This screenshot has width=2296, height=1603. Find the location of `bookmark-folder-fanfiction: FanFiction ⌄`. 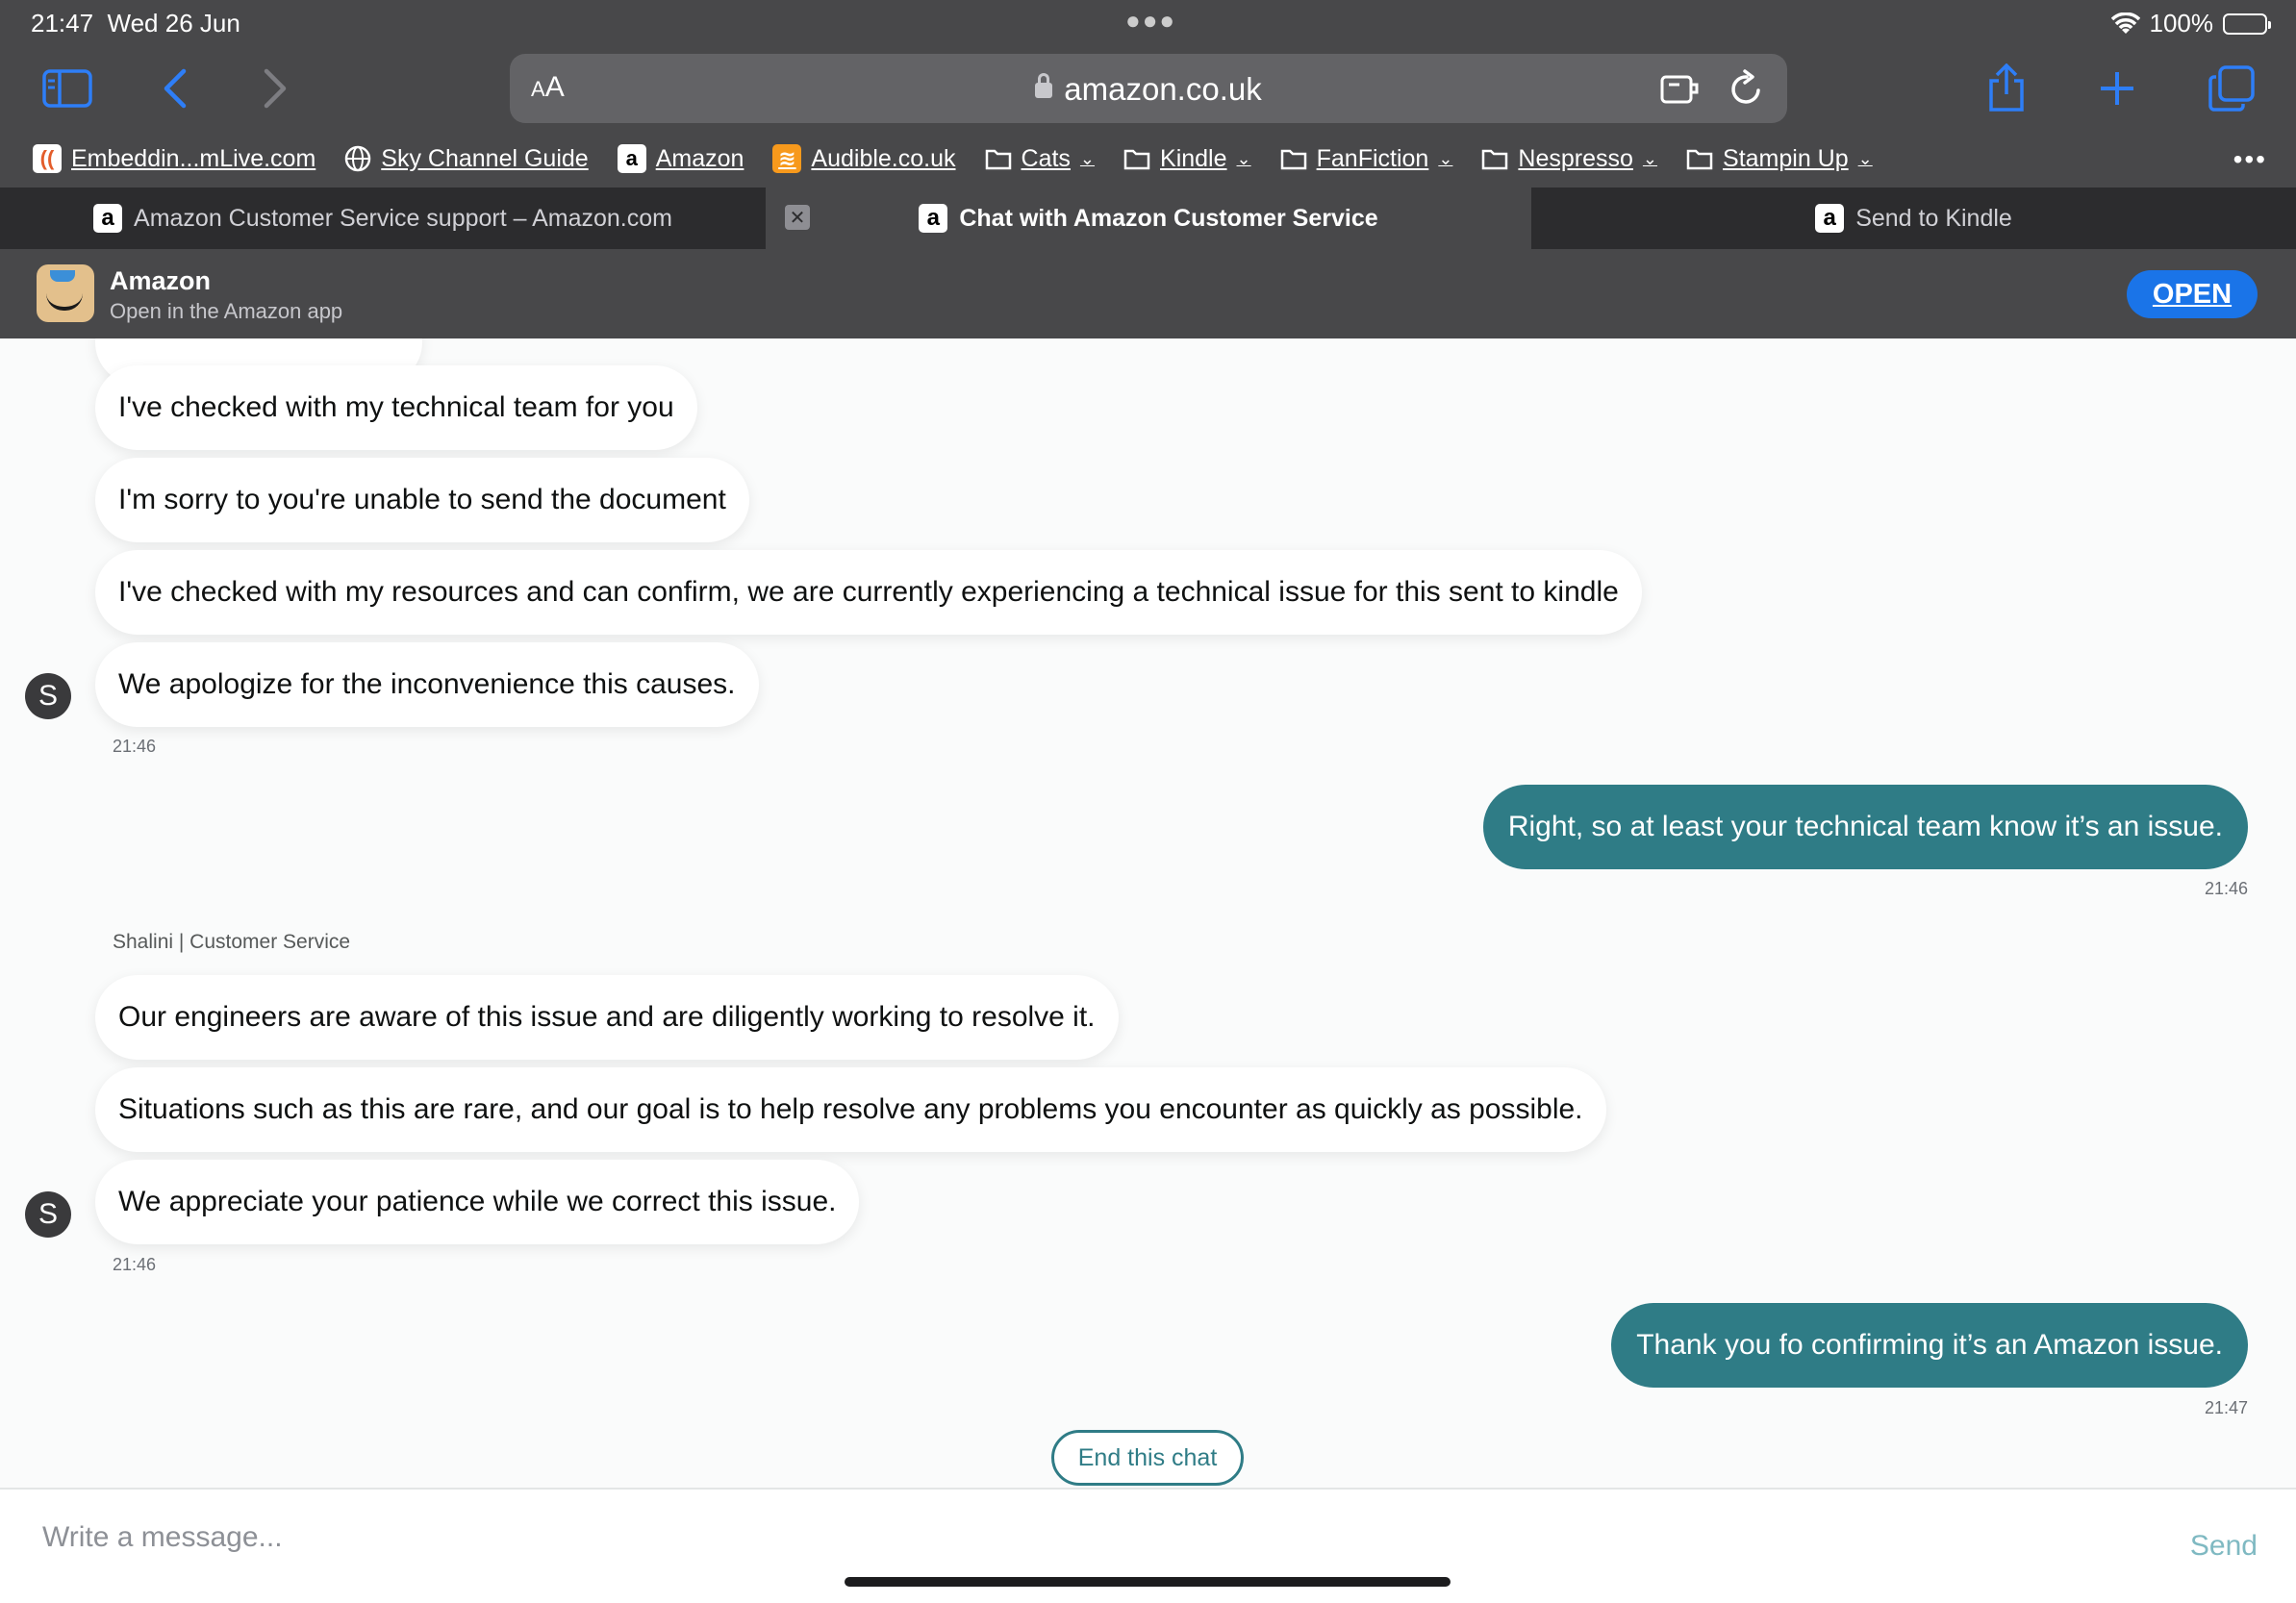

bookmark-folder-fanfiction: FanFiction ⌄ is located at coordinates (1366, 159).